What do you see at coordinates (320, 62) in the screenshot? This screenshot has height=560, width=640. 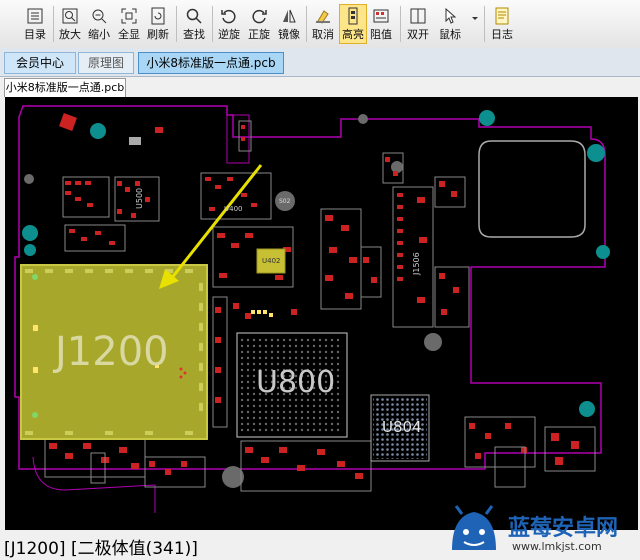 I see `top-tab-row: 会员中心 原理图 小米8标准版一点通.pcb` at bounding box center [320, 62].